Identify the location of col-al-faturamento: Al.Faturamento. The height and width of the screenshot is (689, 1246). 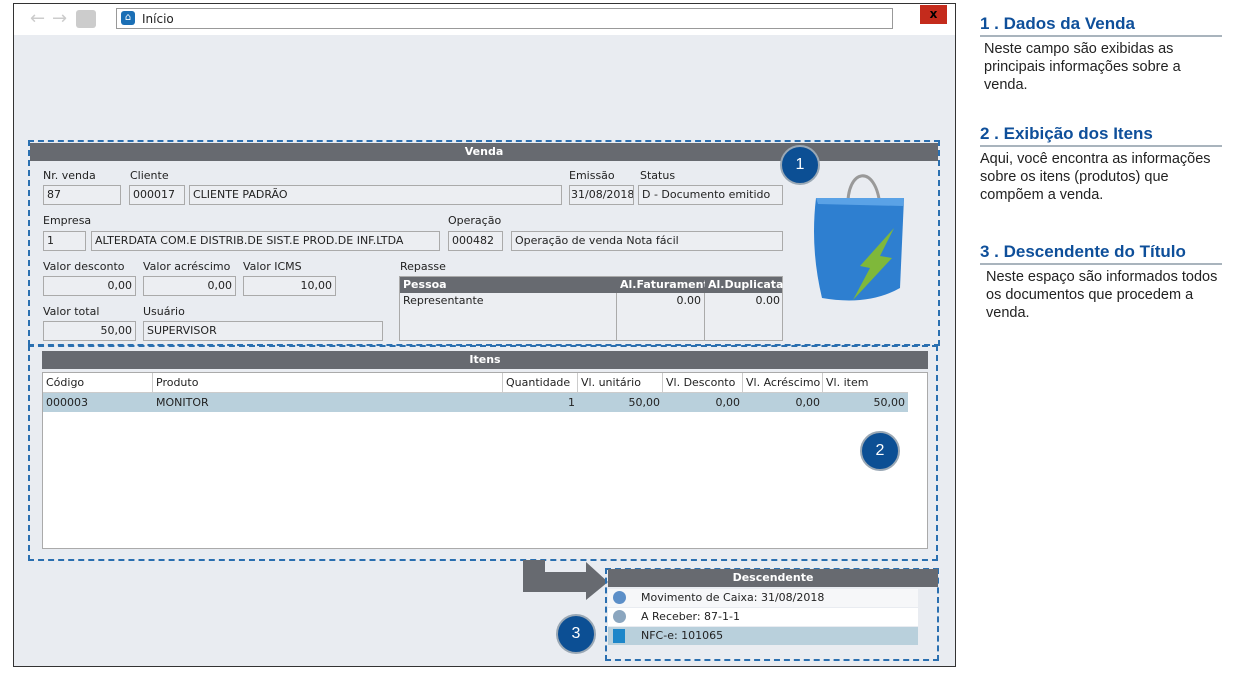
(661, 285).